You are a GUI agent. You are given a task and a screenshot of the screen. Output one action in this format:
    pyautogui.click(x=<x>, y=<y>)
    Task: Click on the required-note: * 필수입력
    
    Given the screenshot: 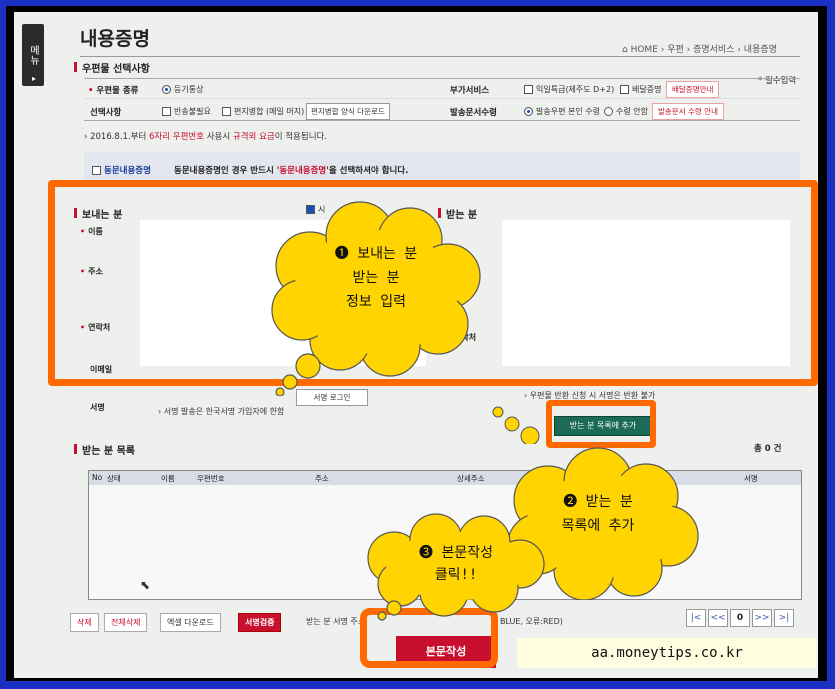 What is the action you would take?
    pyautogui.click(x=777, y=81)
    